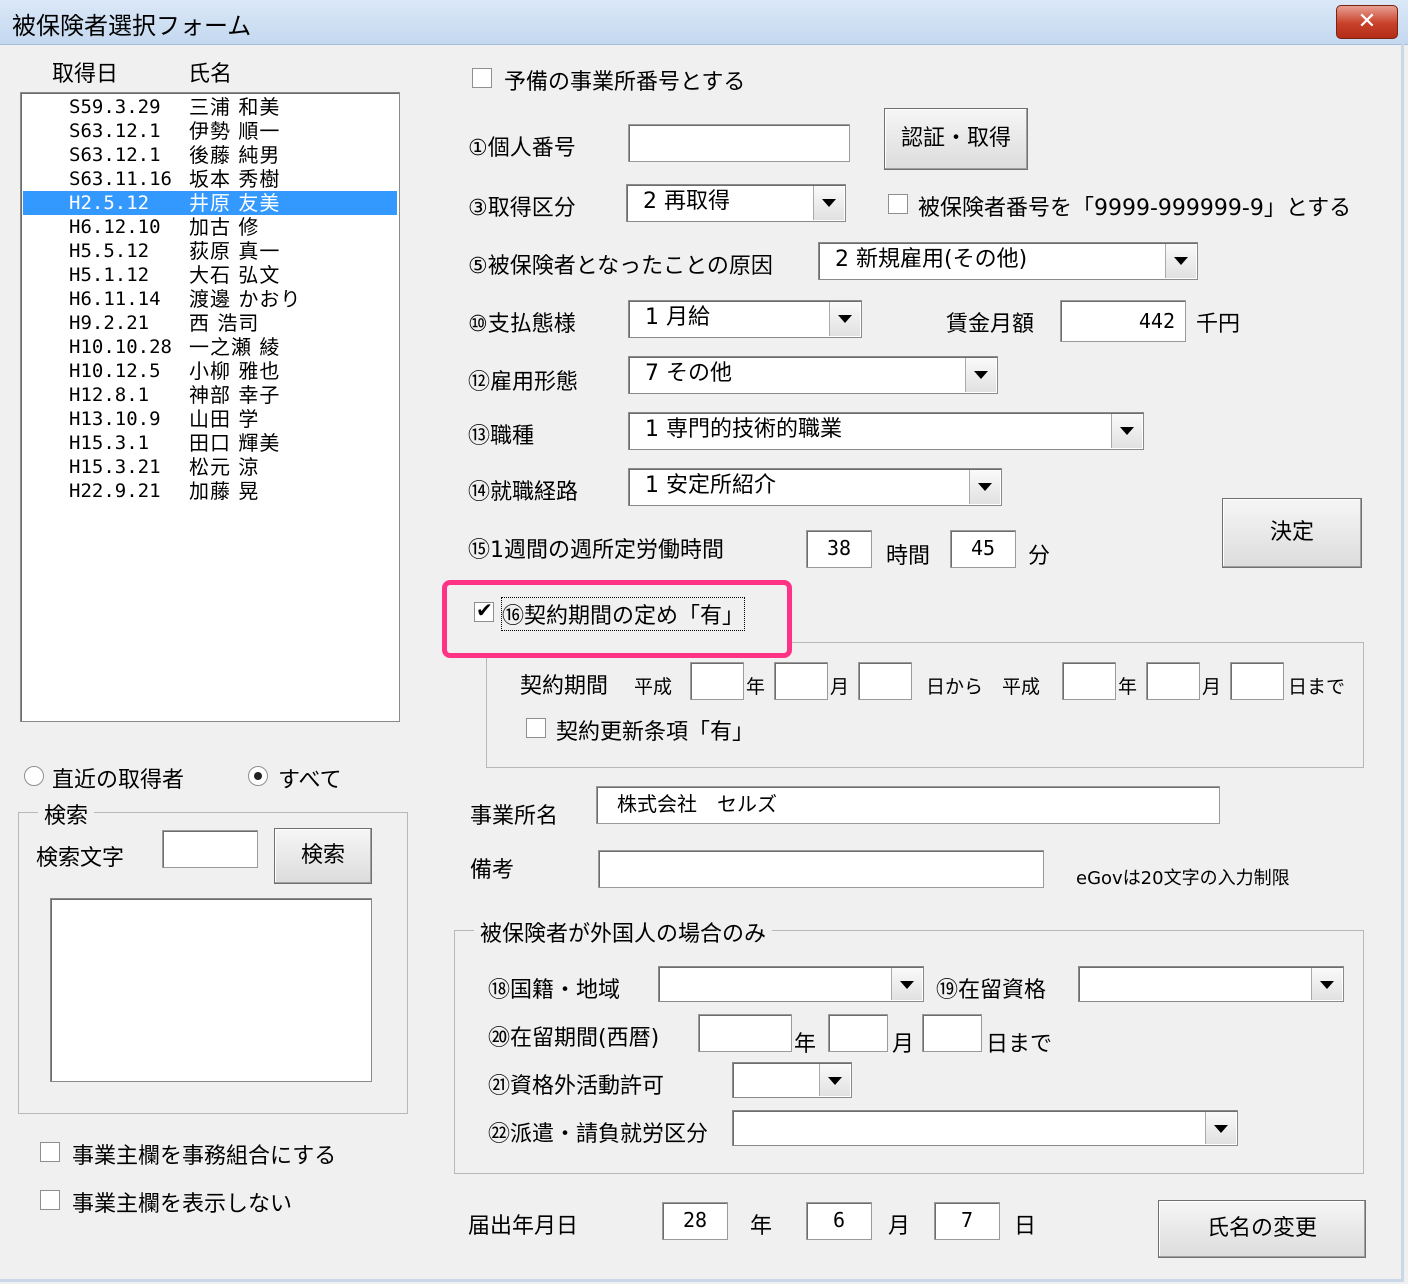 The height and width of the screenshot is (1284, 1408). What do you see at coordinates (115, 299) in the screenshot?
I see `row-date: H6.11.14` at bounding box center [115, 299].